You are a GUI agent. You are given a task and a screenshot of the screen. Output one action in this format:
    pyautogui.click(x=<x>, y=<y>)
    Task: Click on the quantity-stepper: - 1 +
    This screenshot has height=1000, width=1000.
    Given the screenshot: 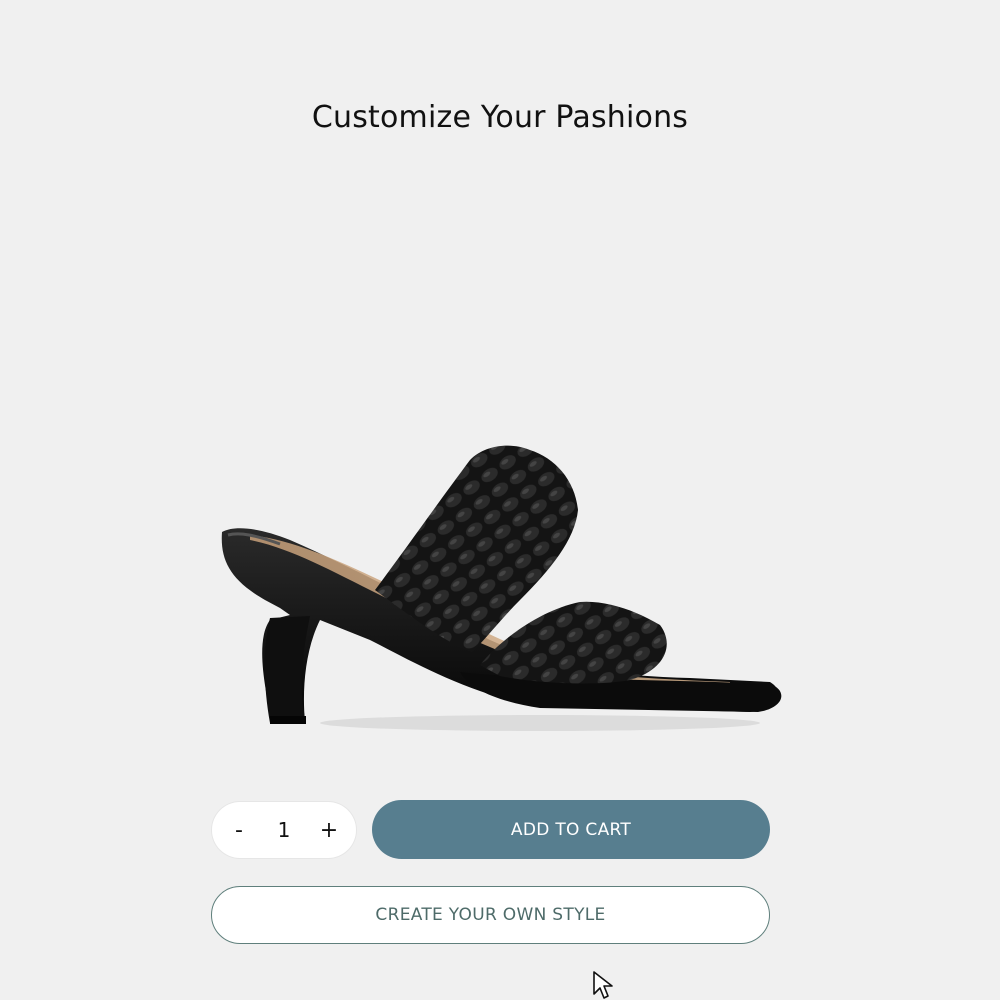 What is the action you would take?
    pyautogui.click(x=284, y=830)
    